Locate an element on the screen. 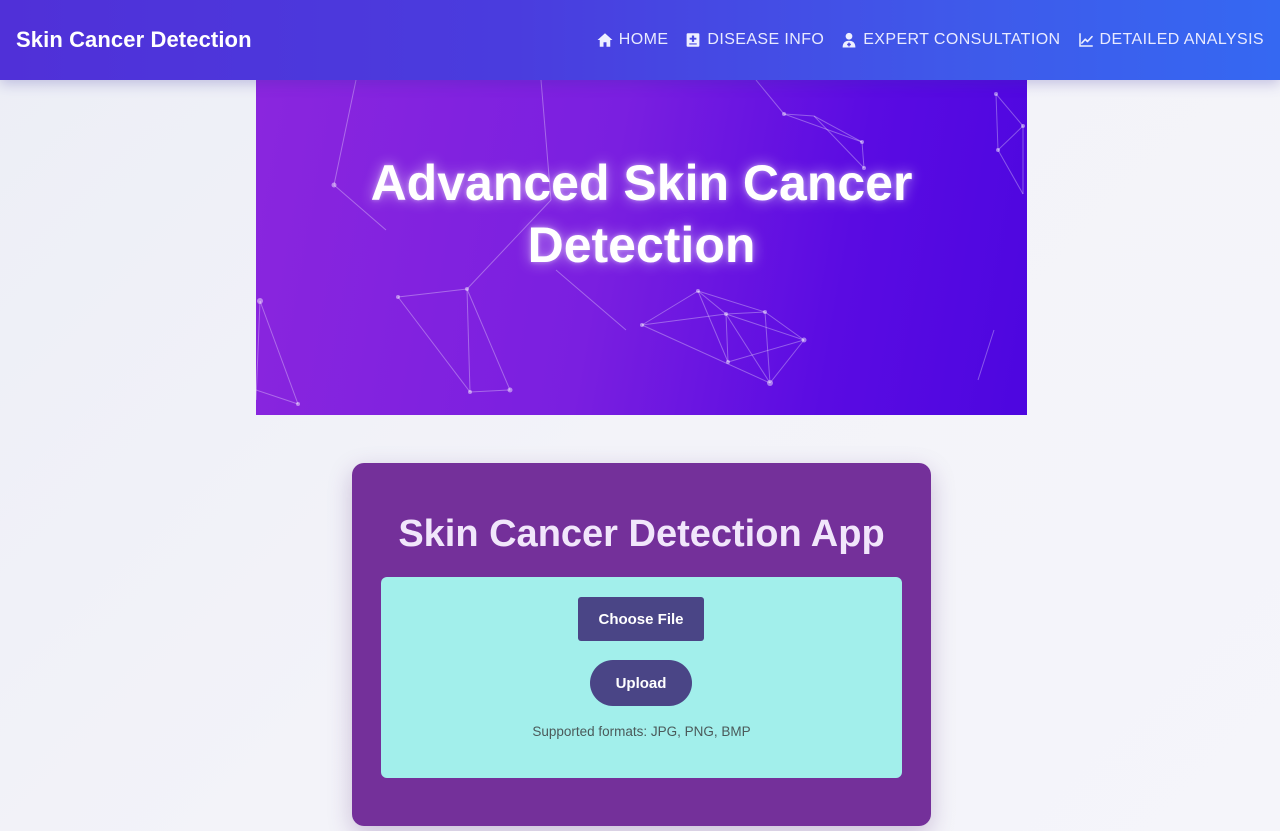 This screenshot has height=831, width=1280. brand-title: Skin Cancer Detection is located at coordinates (134, 40).